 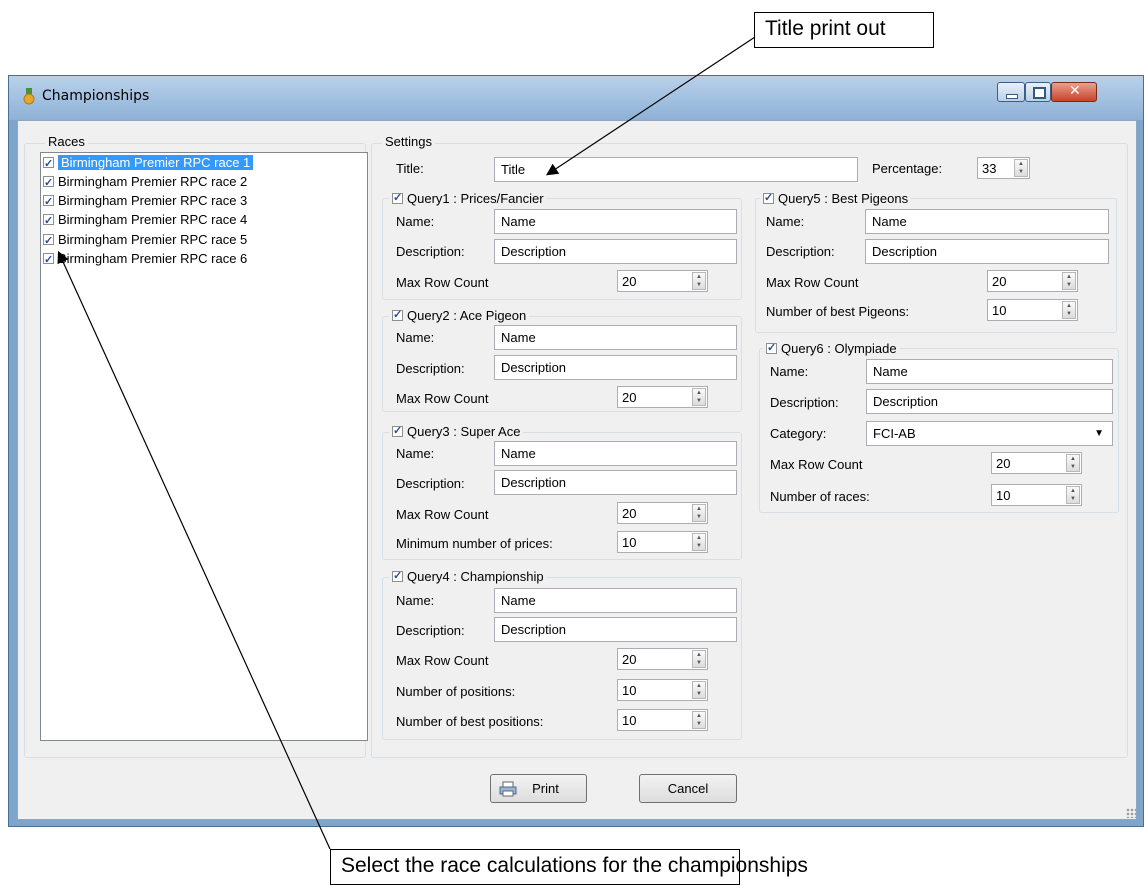 What do you see at coordinates (615, 251) in the screenshot?
I see `query1-description-input: Description` at bounding box center [615, 251].